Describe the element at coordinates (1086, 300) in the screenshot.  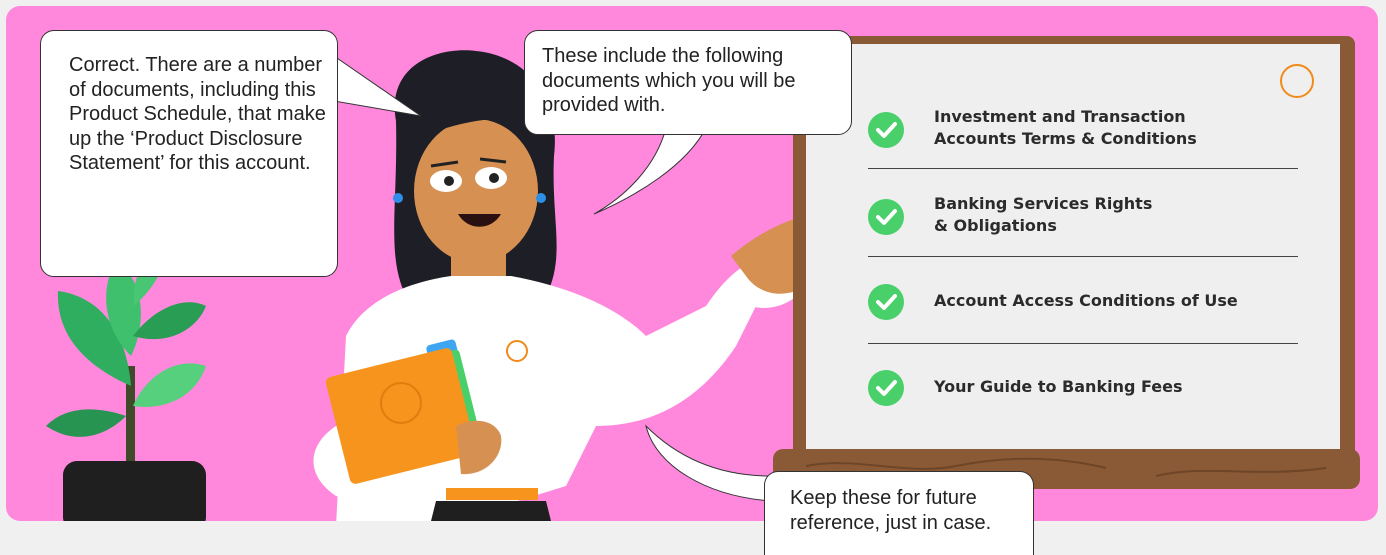
I see `document-title: Account Access Conditions of Use` at that location.